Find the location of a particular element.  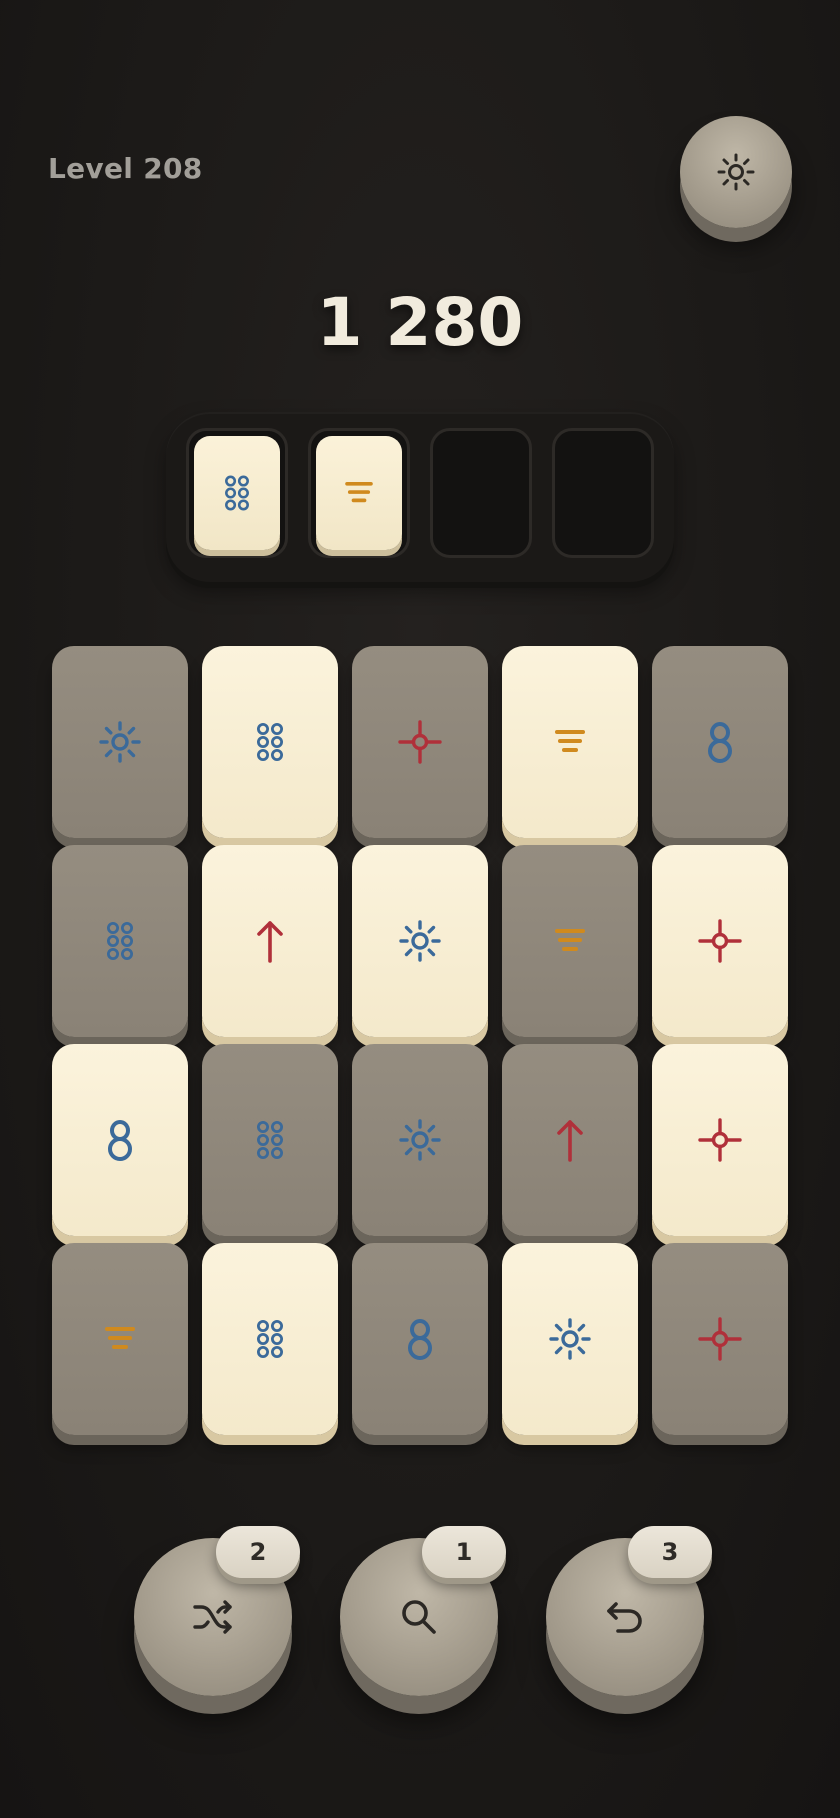

tile-r1-c3 is located at coordinates (420, 742).